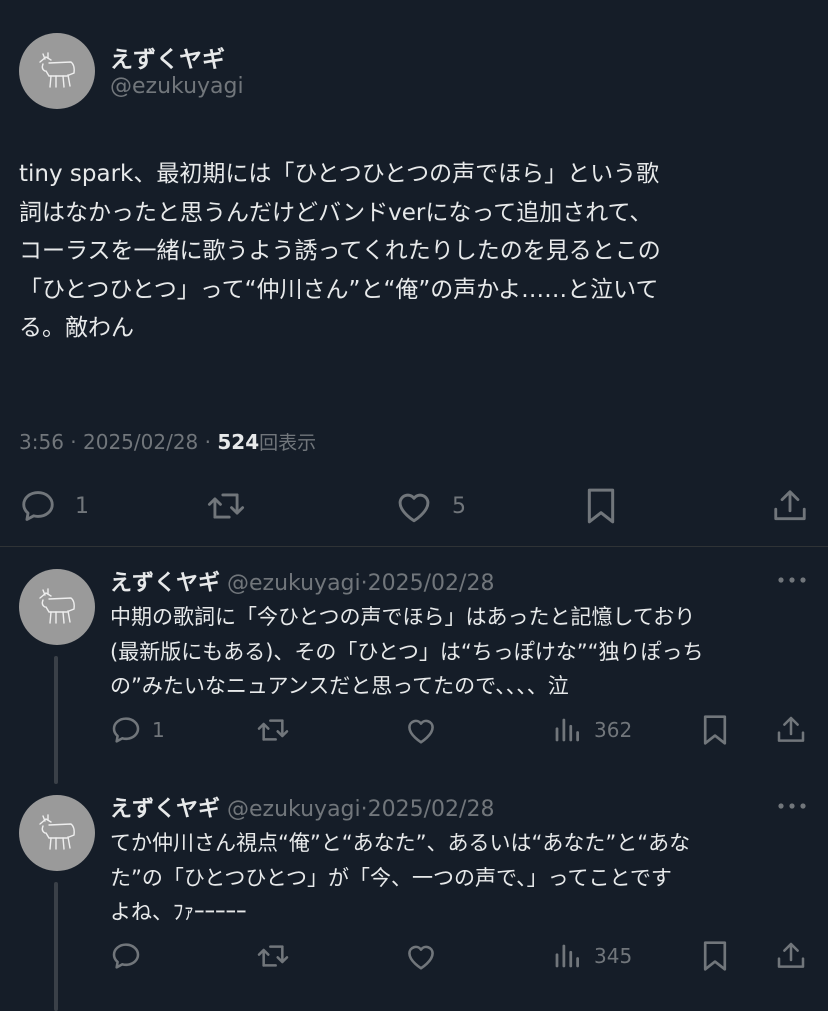 This screenshot has height=1011, width=828. I want to click on view-label: 回表示, so click(288, 443).